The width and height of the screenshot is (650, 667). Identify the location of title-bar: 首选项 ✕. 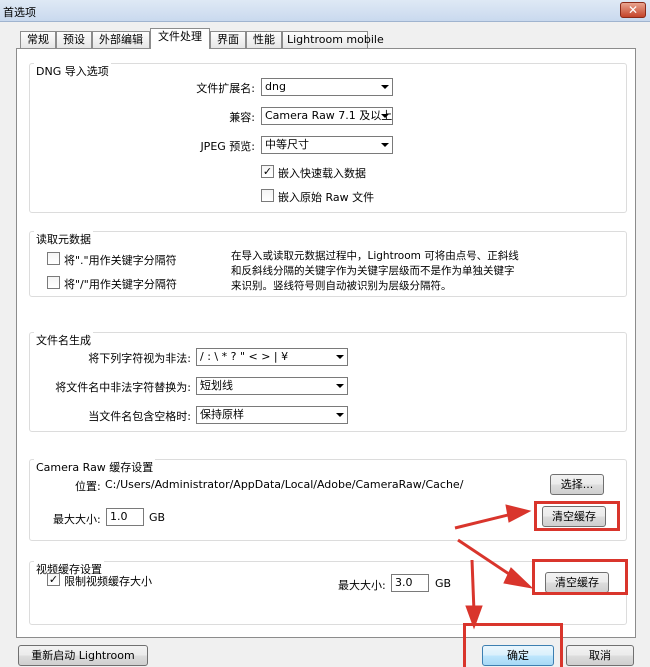
(325, 11).